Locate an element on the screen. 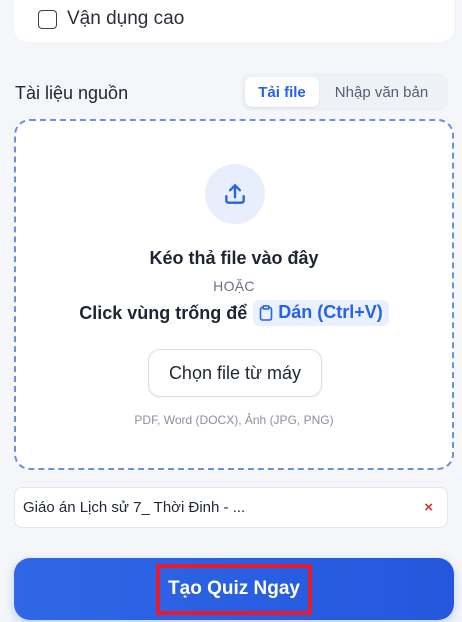 The width and height of the screenshot is (462, 622). create-quiz-label: Tạo Quiz Ngay is located at coordinates (234, 589).